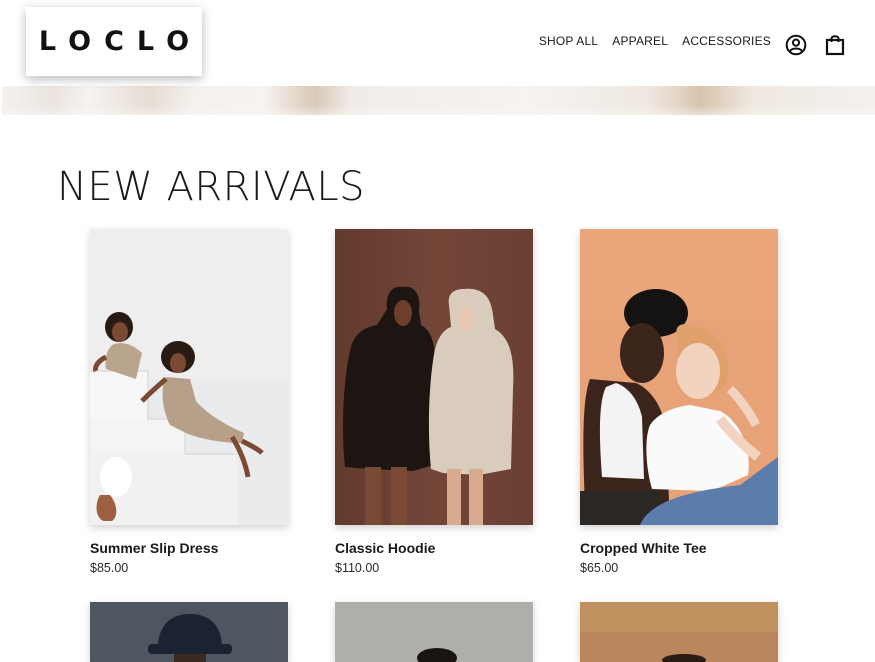 This screenshot has width=875, height=662. Describe the element at coordinates (434, 377) in the screenshot. I see `classic-hoodie-photo` at that location.